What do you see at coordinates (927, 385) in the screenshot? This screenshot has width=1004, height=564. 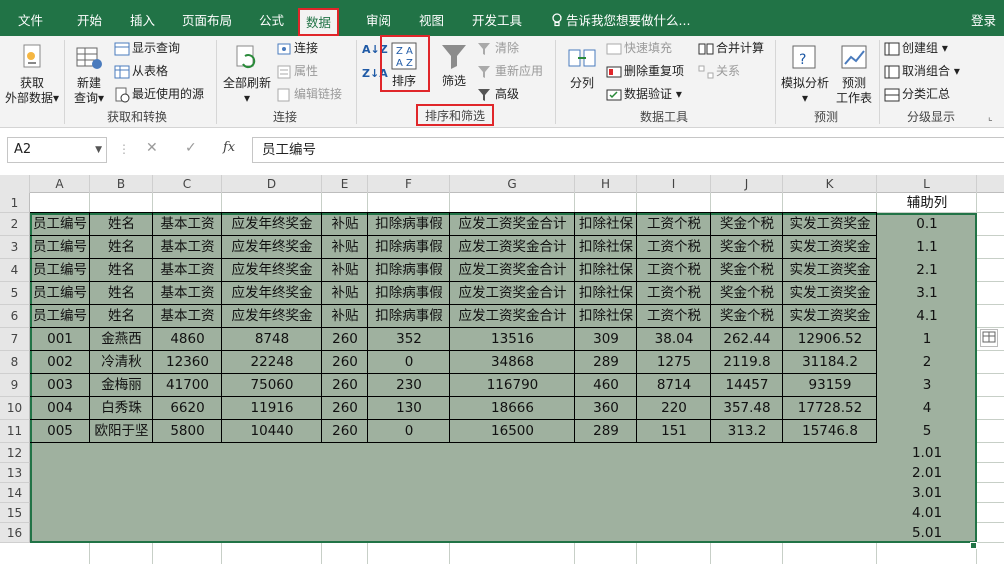 I see `helper-cell: 3` at bounding box center [927, 385].